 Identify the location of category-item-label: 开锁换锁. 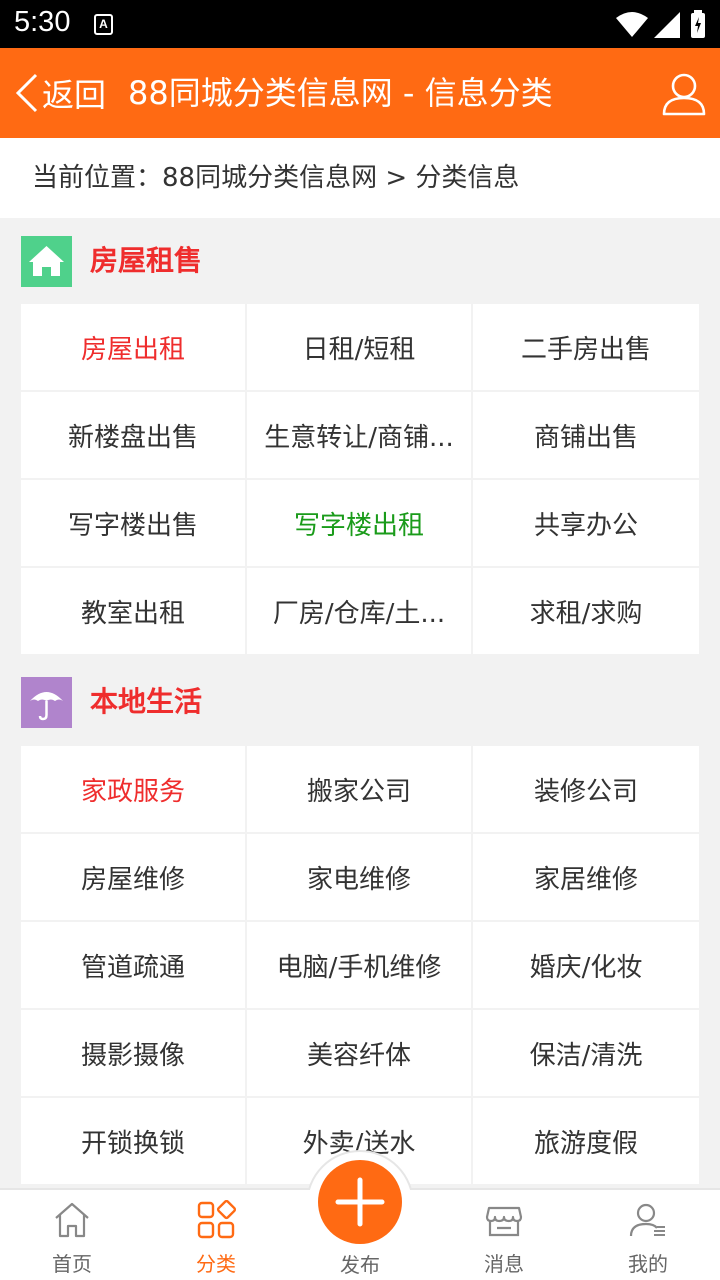
(132, 1143).